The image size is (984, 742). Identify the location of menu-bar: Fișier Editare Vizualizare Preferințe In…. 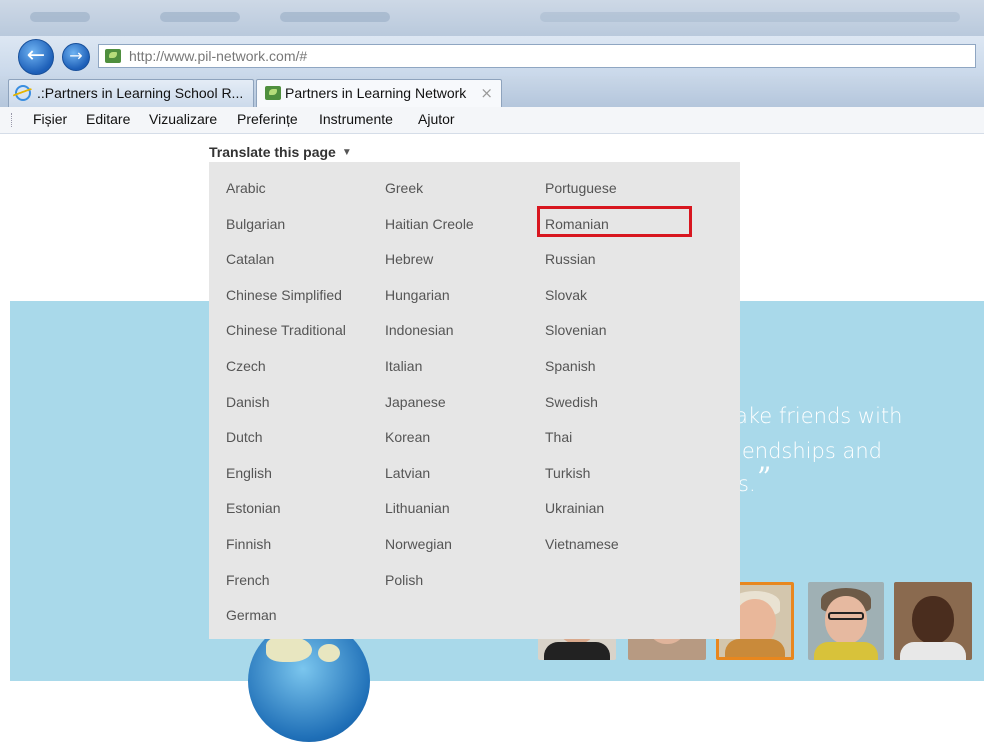
(492, 120).